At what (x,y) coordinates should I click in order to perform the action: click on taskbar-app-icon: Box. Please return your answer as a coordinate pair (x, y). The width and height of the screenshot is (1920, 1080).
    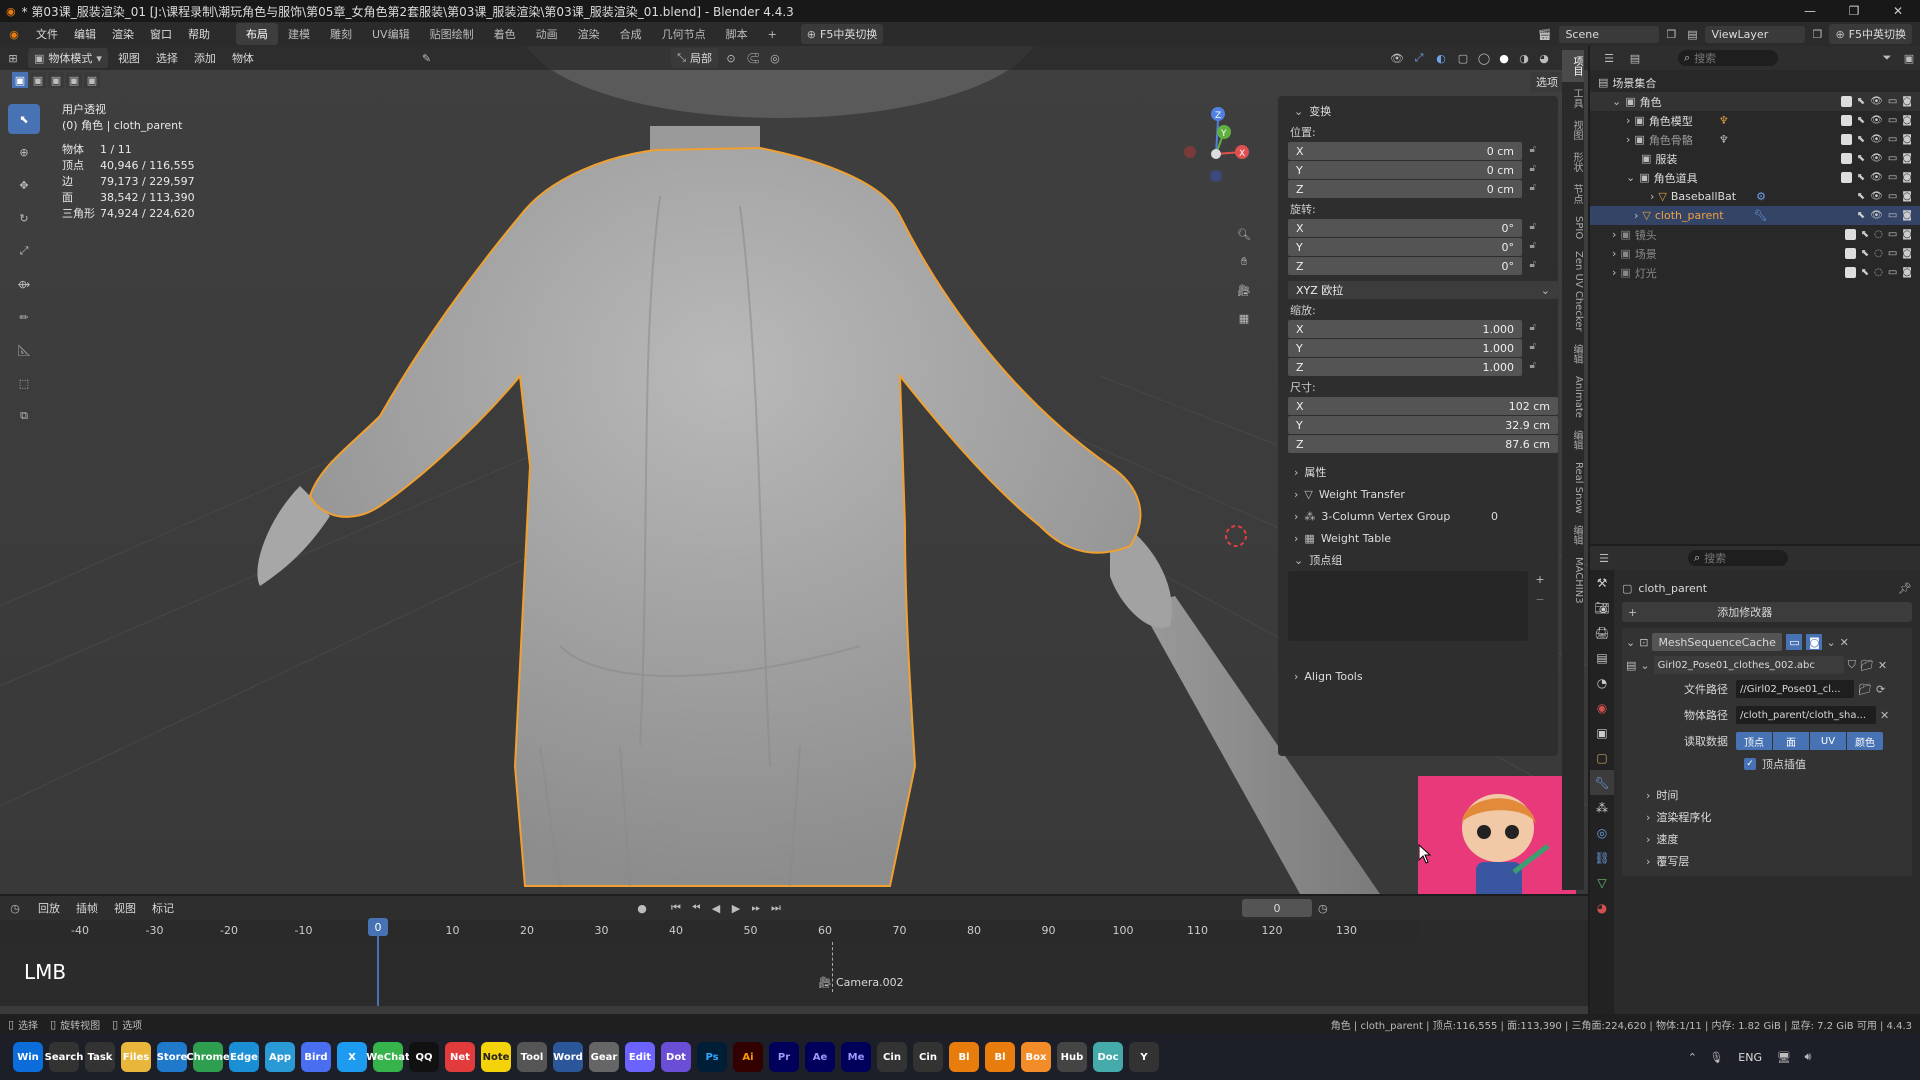
    Looking at the image, I should click on (1036, 1057).